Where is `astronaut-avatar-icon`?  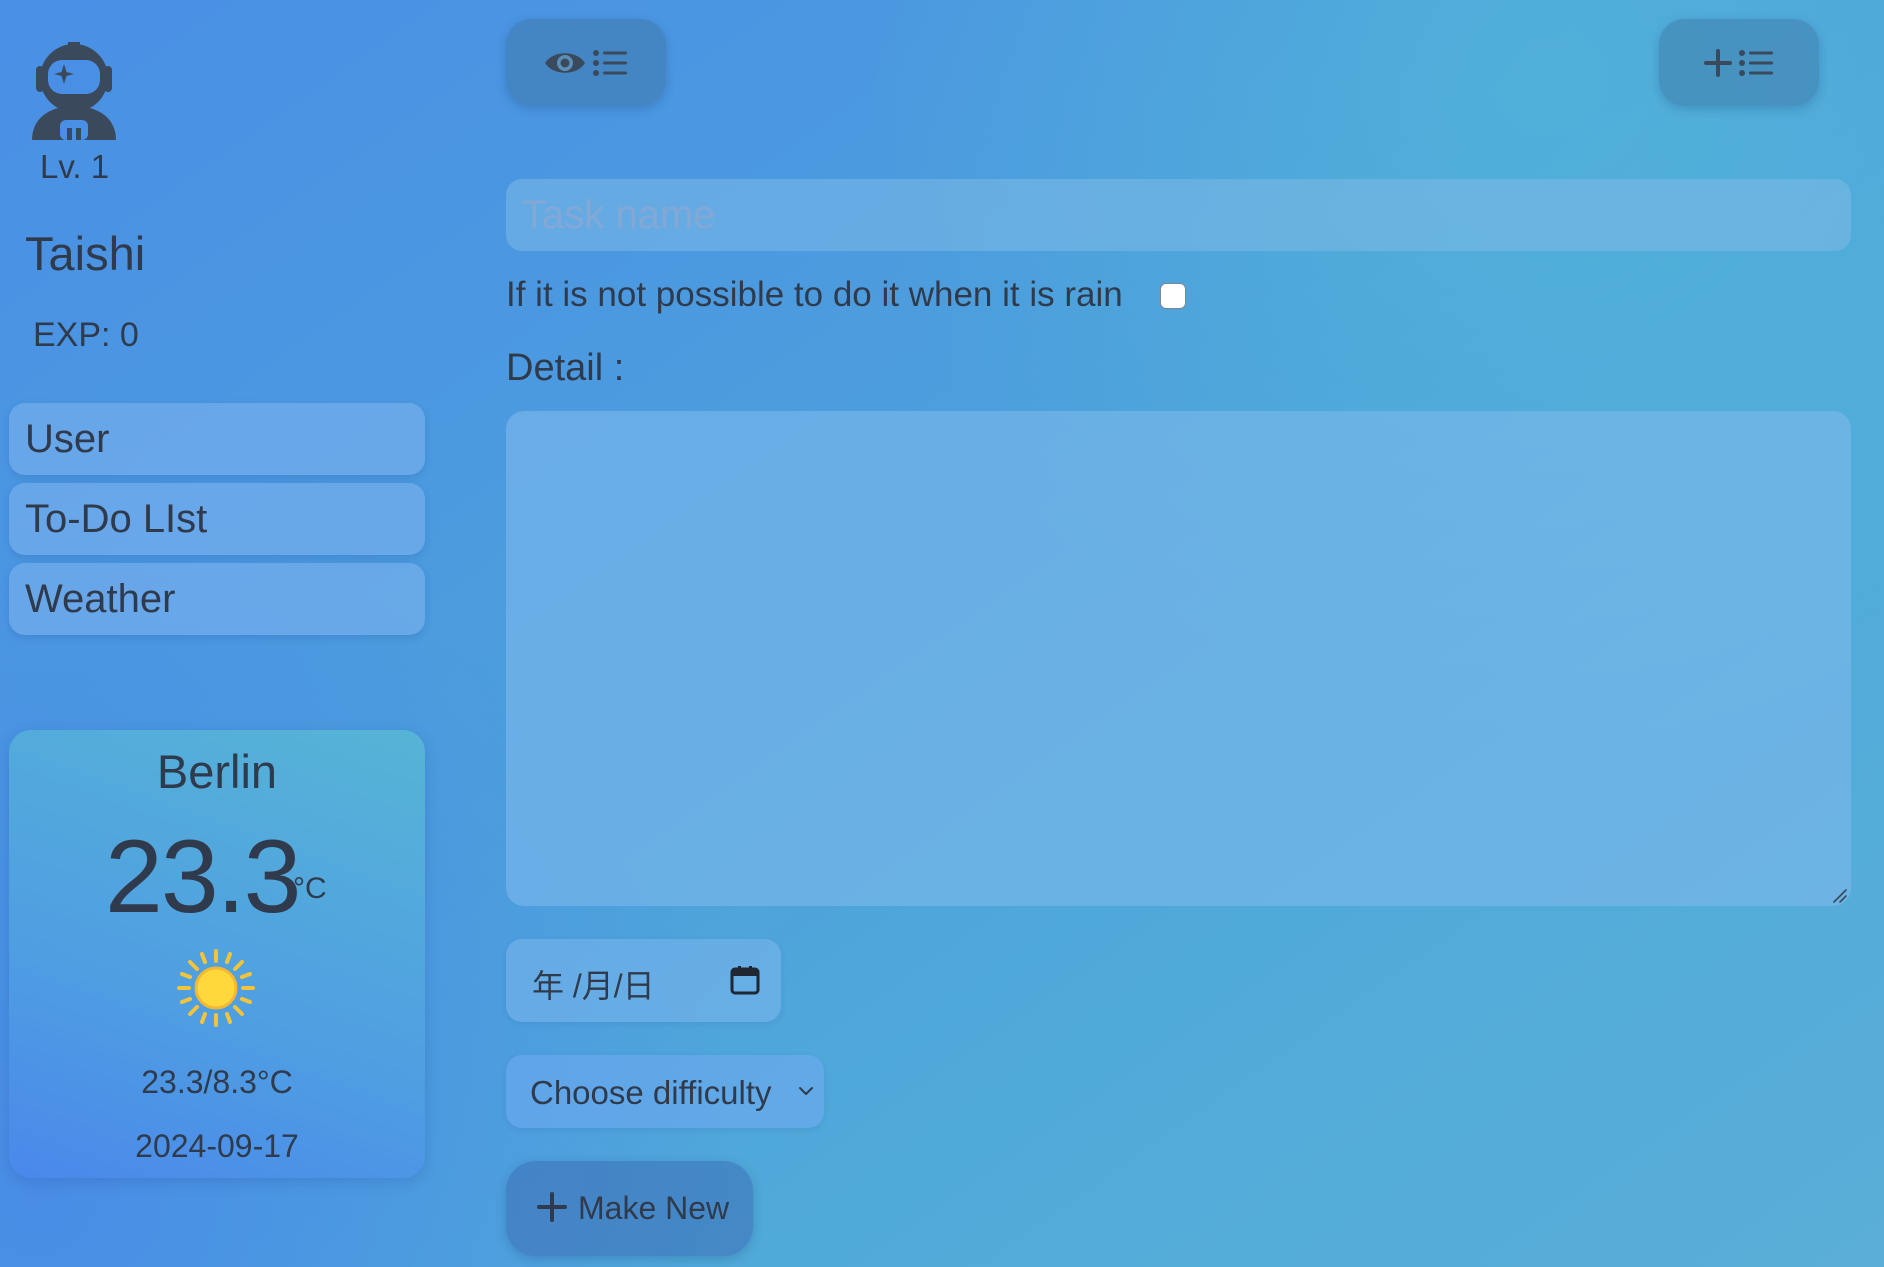 astronaut-avatar-icon is located at coordinates (74, 91).